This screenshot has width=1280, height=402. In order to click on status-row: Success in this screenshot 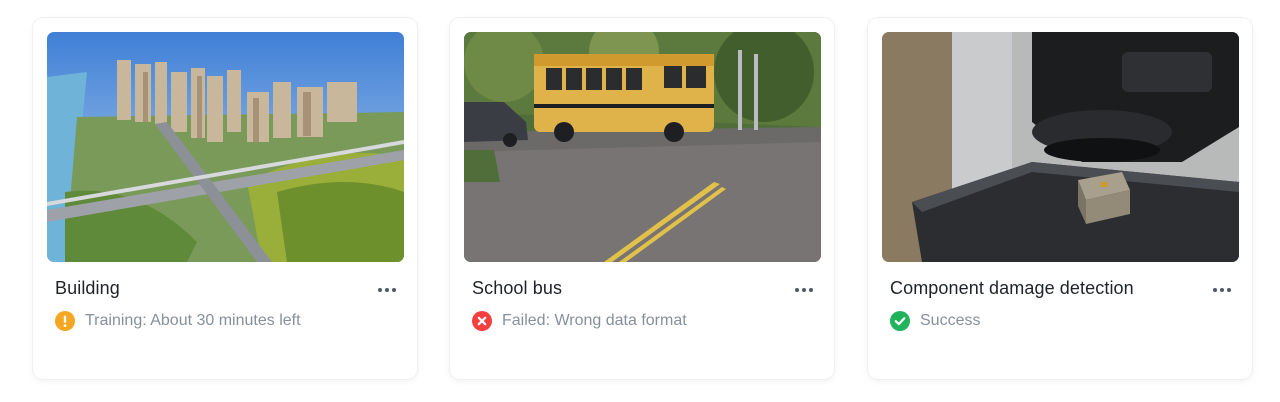, I will do `click(935, 321)`.